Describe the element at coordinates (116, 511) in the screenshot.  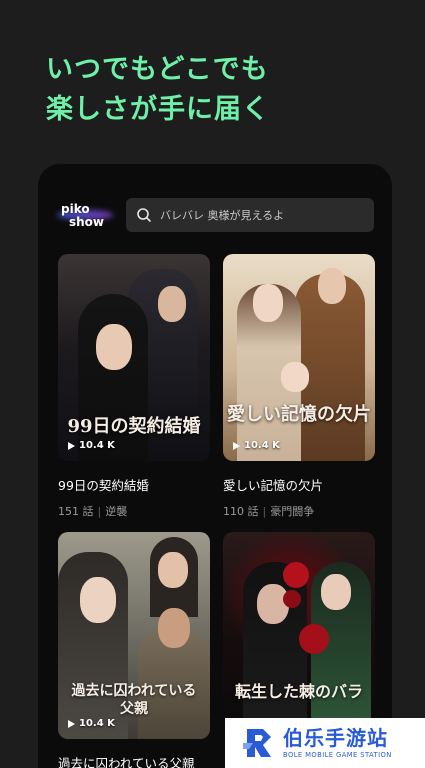
I see `genre-tag: 逆襲` at that location.